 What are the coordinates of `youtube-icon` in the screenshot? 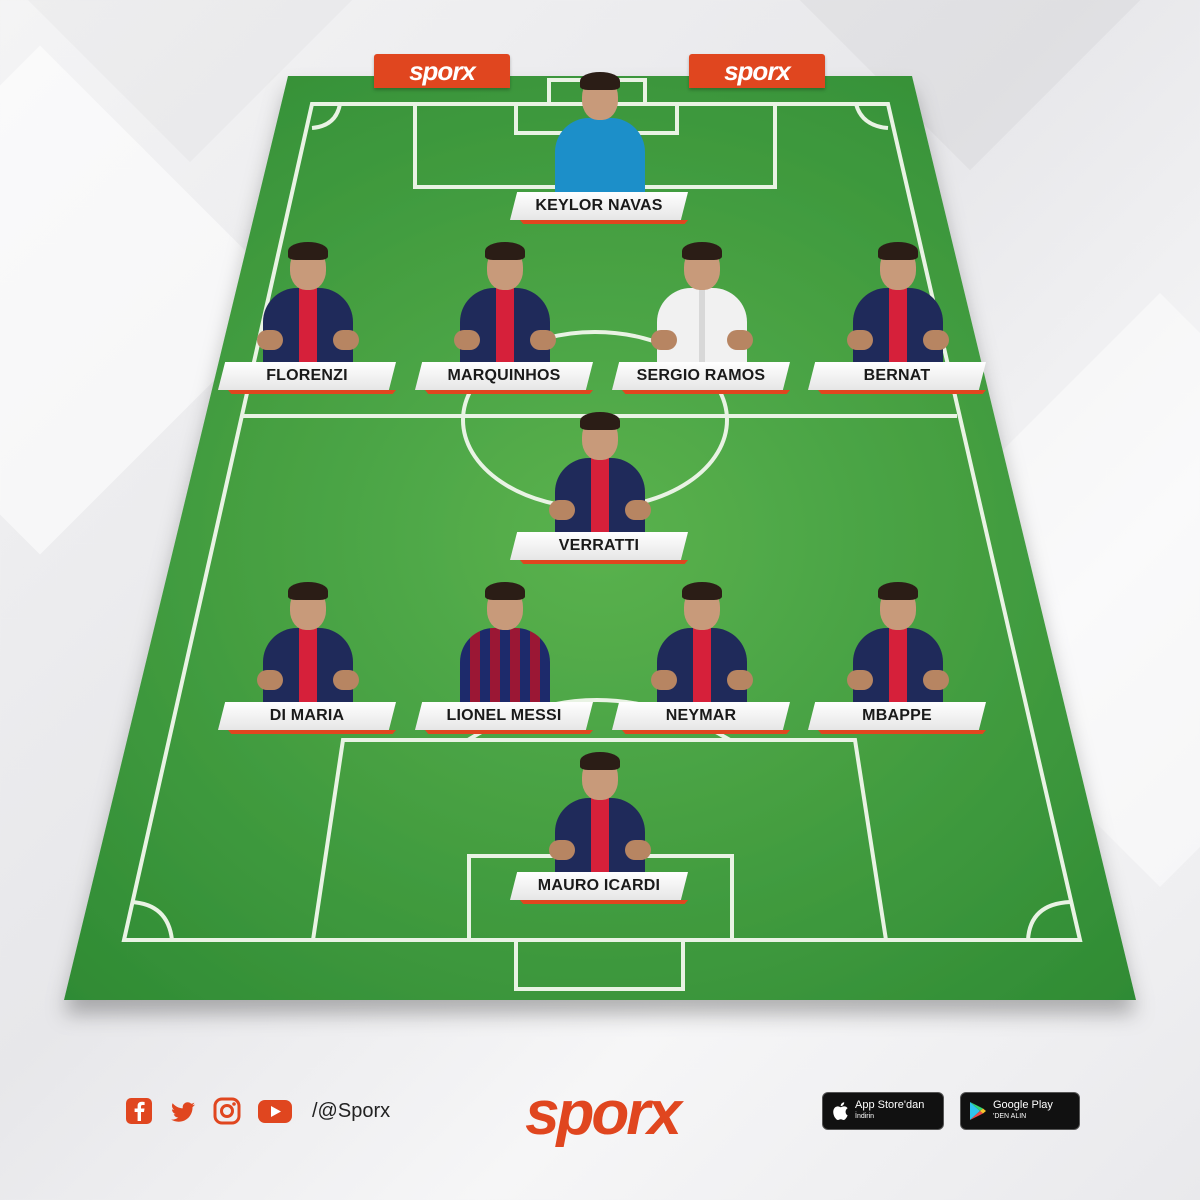 It's located at (275, 1111).